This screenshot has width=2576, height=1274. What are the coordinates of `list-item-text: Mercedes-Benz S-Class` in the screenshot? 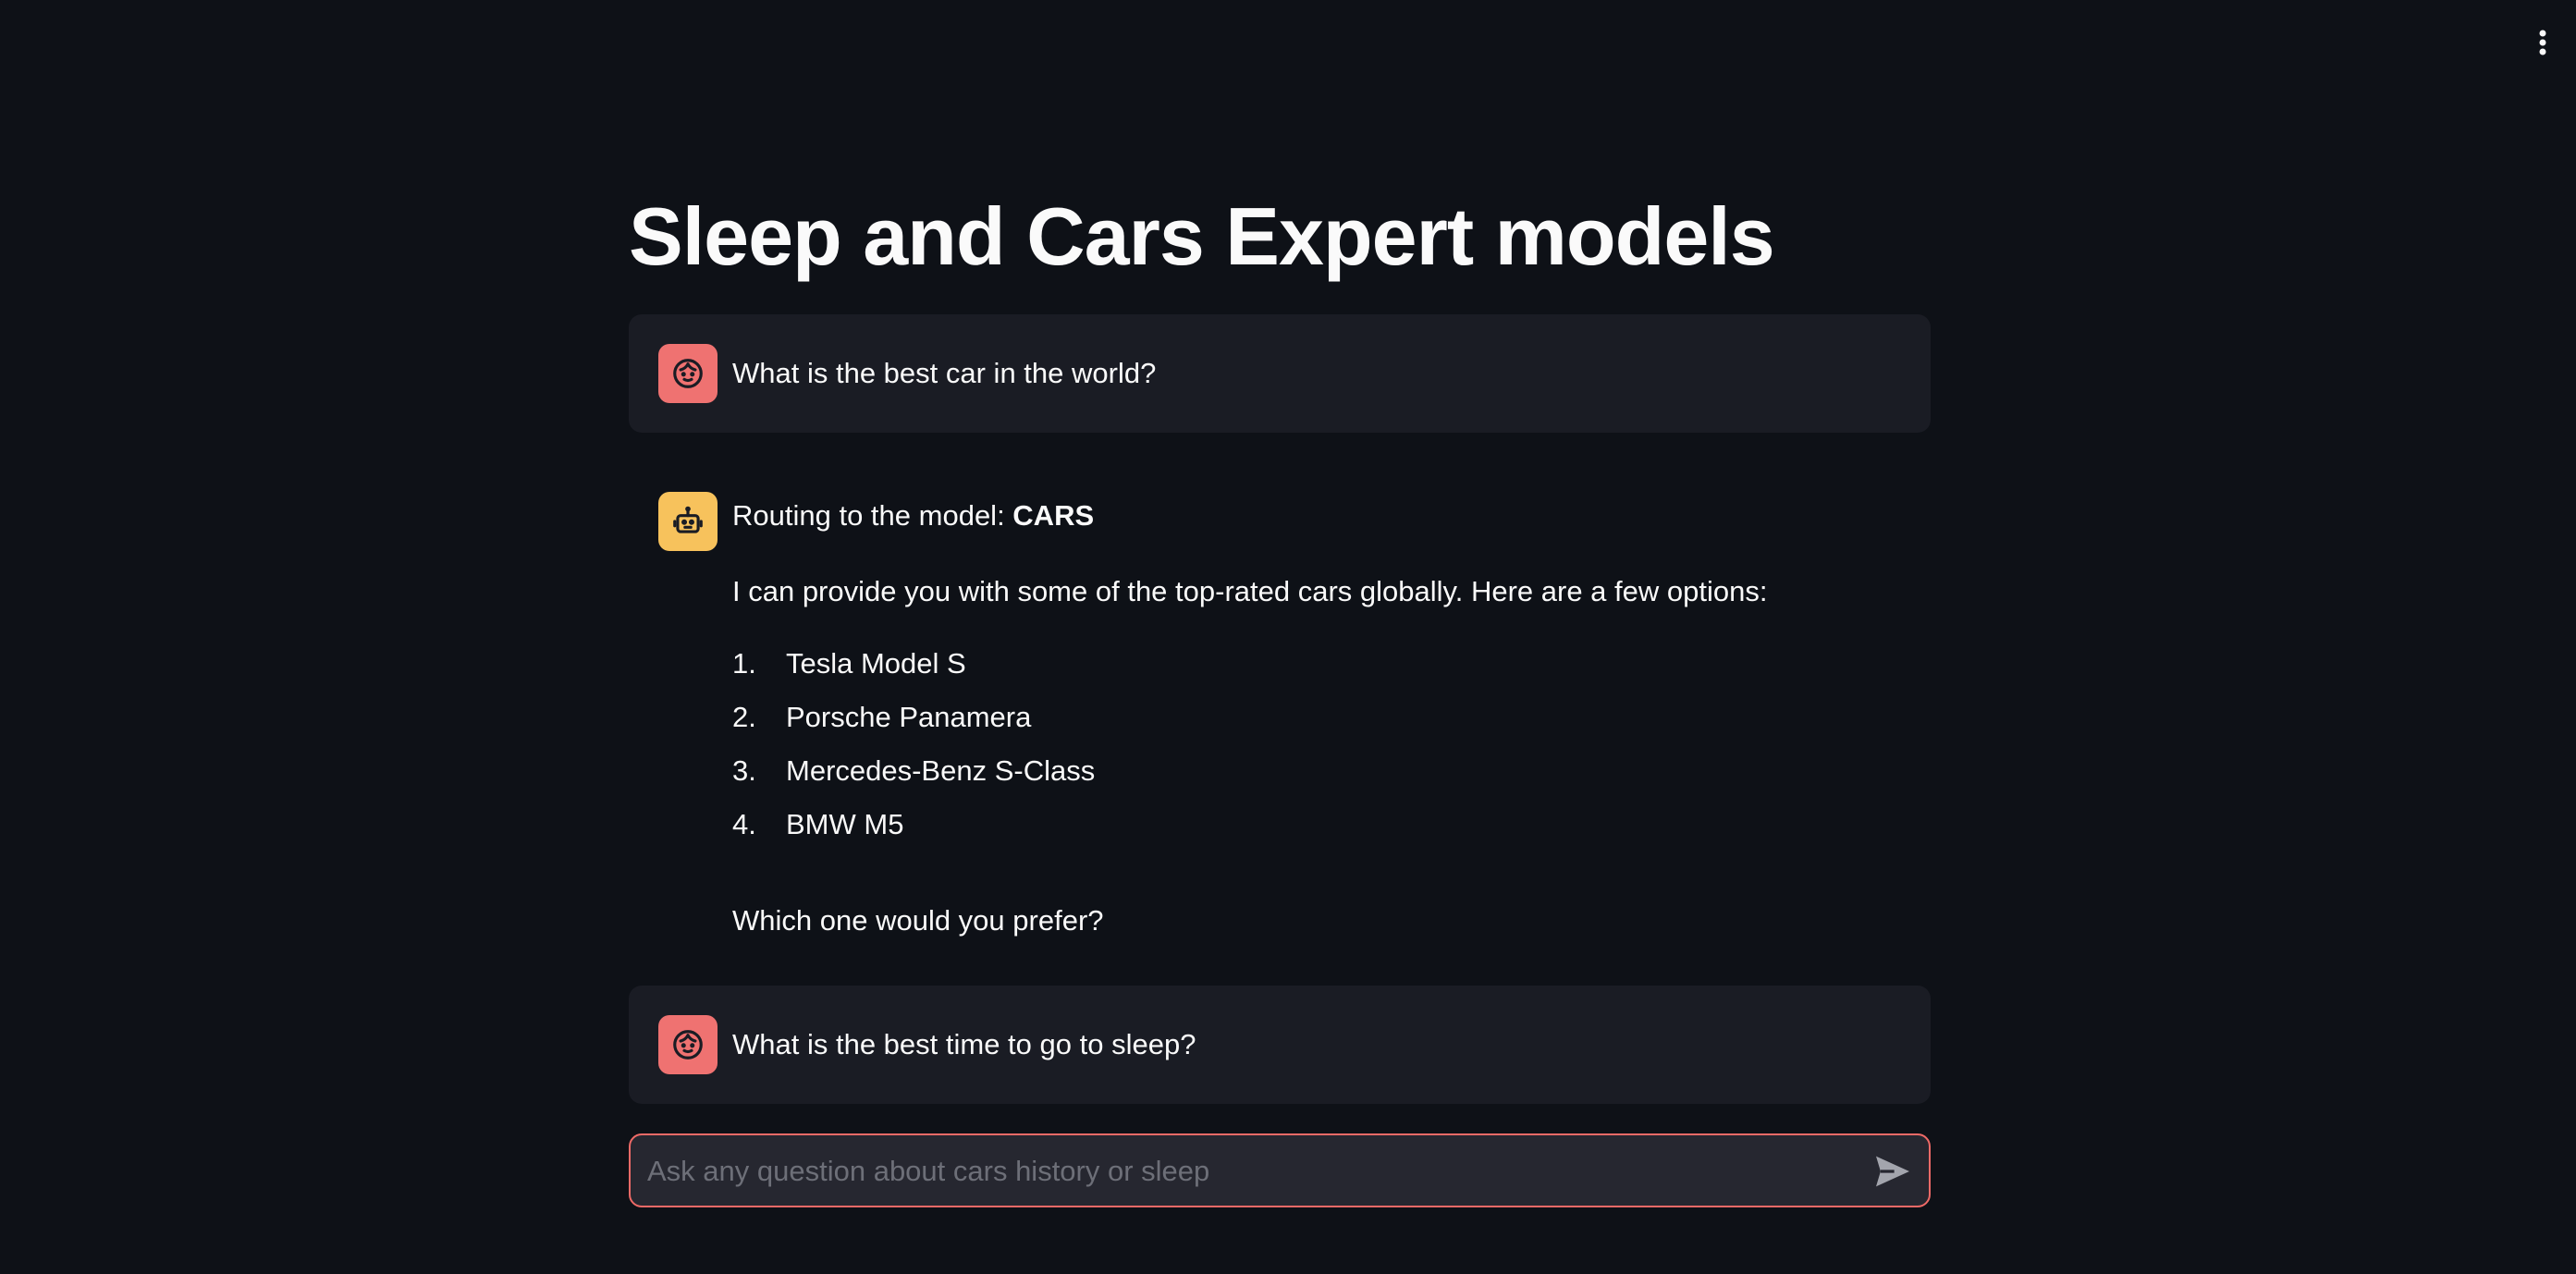 It's located at (941, 770).